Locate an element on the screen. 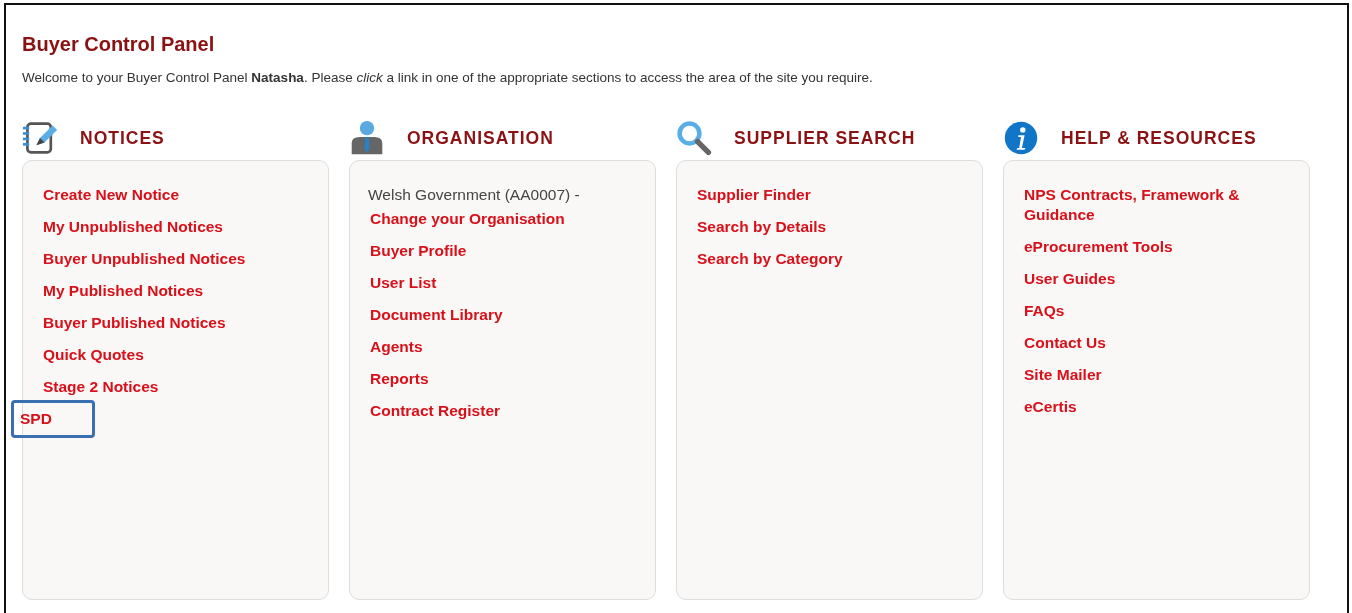 The height and width of the screenshot is (613, 1352). section-link: Buyer Published Notices is located at coordinates (134, 323).